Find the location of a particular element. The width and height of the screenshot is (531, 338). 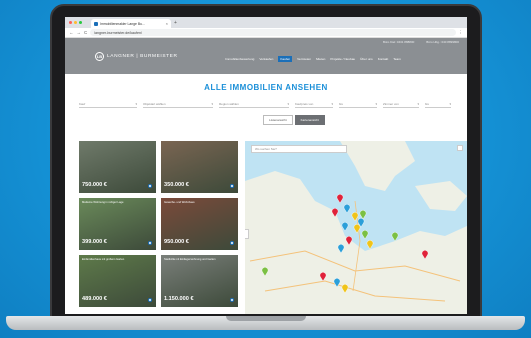

filter-objektart: Objektart wählen ▾ is located at coordinates (178, 104).